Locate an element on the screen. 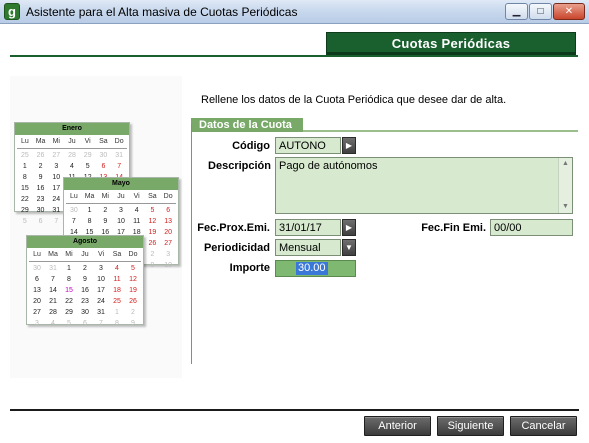 The height and width of the screenshot is (443, 589). calendar-day-name: Do is located at coordinates (119, 141).